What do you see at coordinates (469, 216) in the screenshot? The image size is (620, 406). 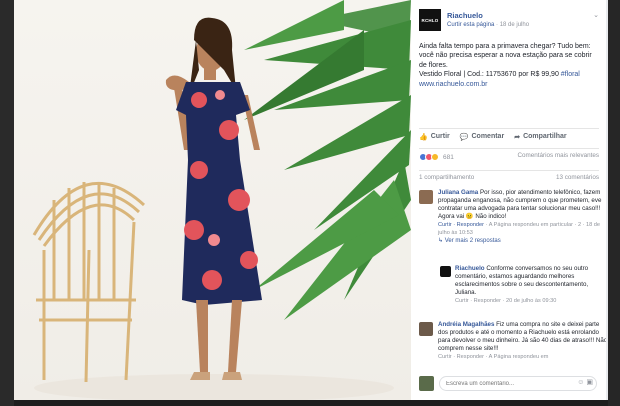 I see `emoji-icon: 😐` at bounding box center [469, 216].